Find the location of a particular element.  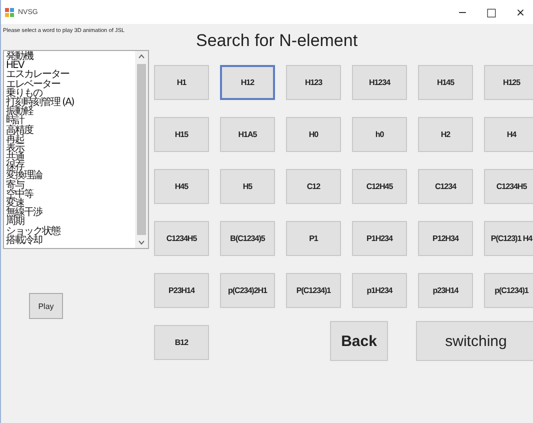

element-button: H12 is located at coordinates (247, 82).